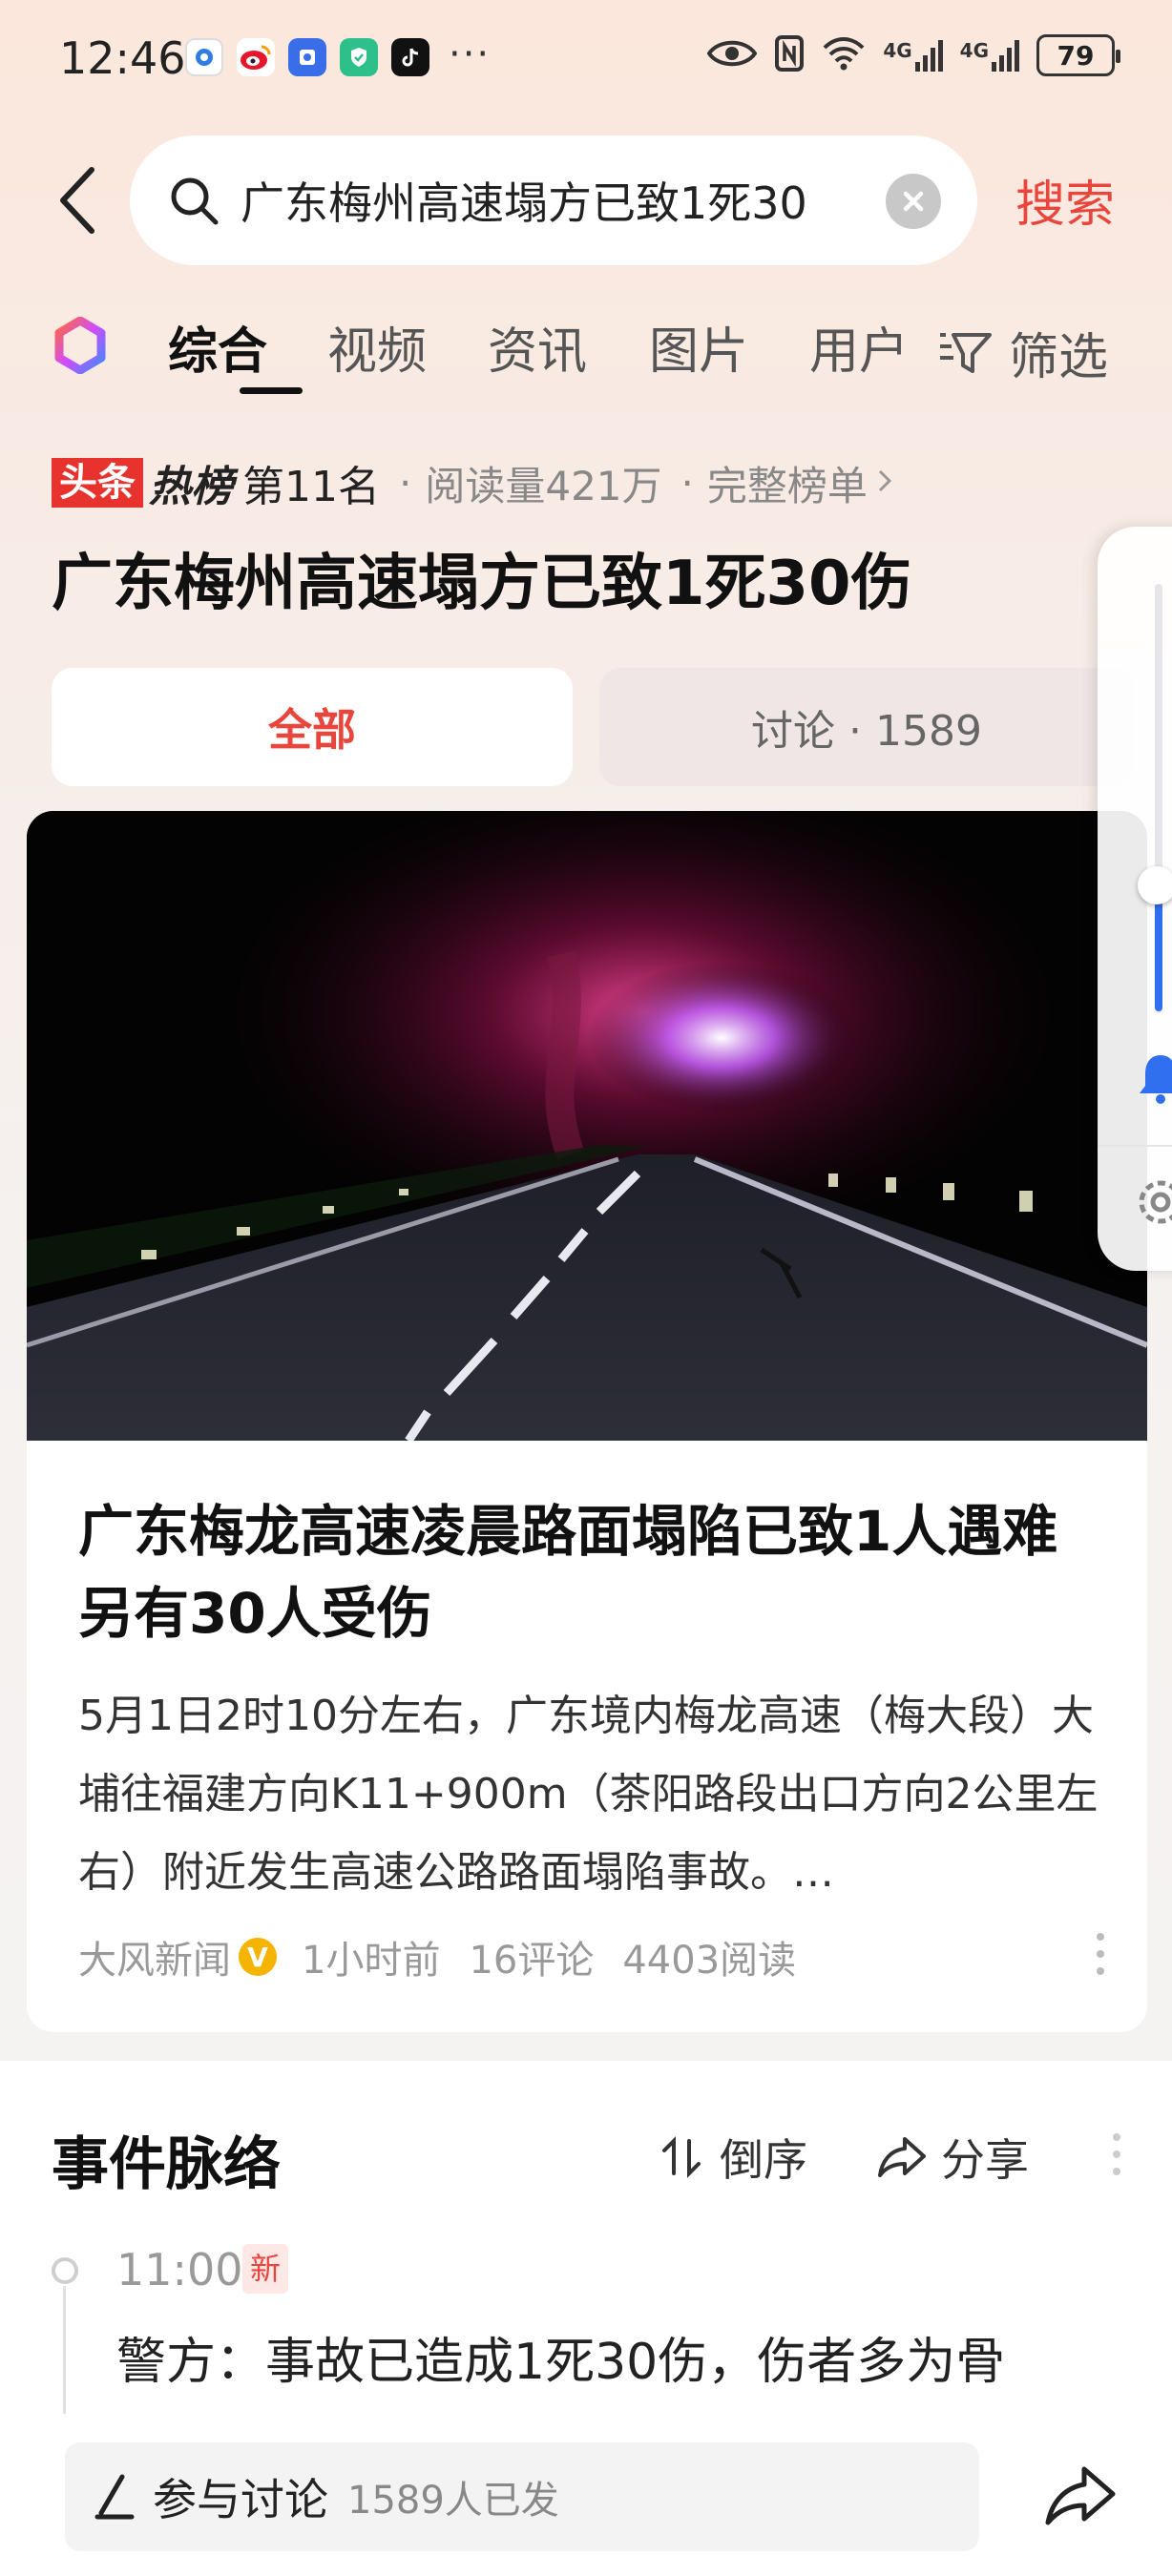 This screenshot has height=2576, width=1172. I want to click on battery-indicator: 79, so click(1078, 55).